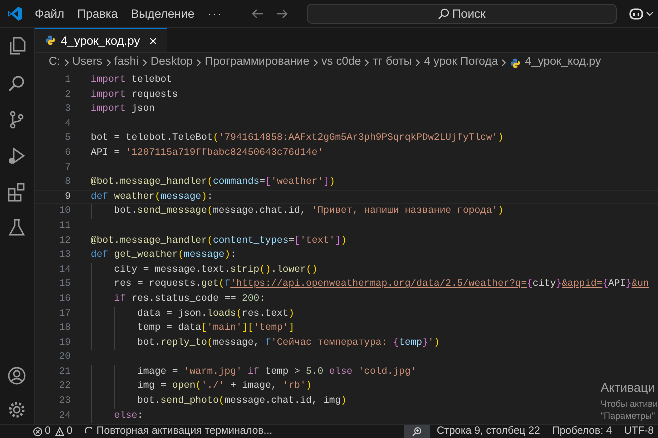 The width and height of the screenshot is (658, 438). What do you see at coordinates (152, 197) in the screenshot?
I see `code-line: def weather(message):` at bounding box center [152, 197].